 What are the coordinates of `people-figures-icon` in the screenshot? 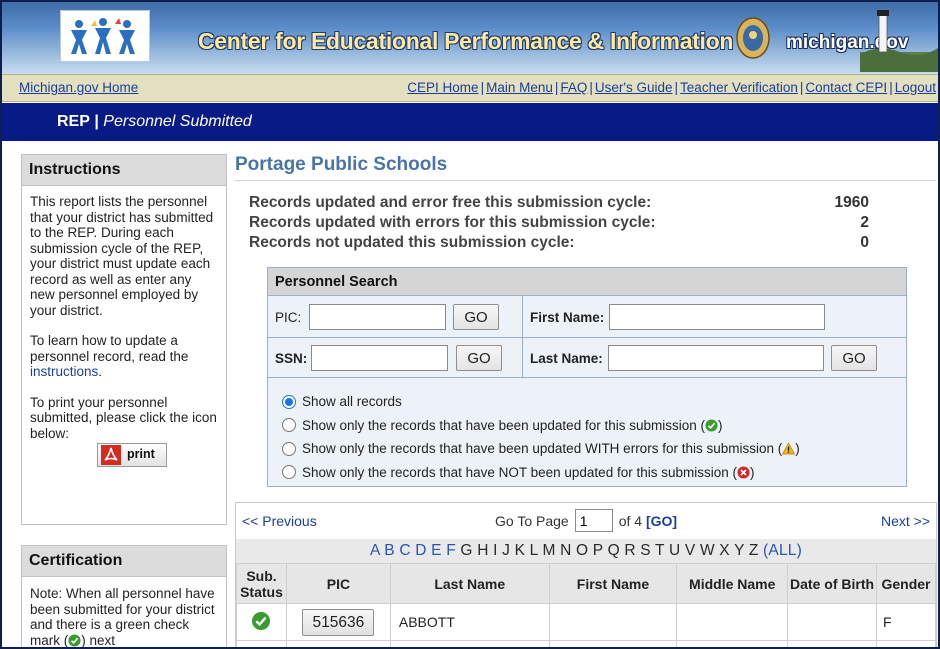 It's located at (103, 36).